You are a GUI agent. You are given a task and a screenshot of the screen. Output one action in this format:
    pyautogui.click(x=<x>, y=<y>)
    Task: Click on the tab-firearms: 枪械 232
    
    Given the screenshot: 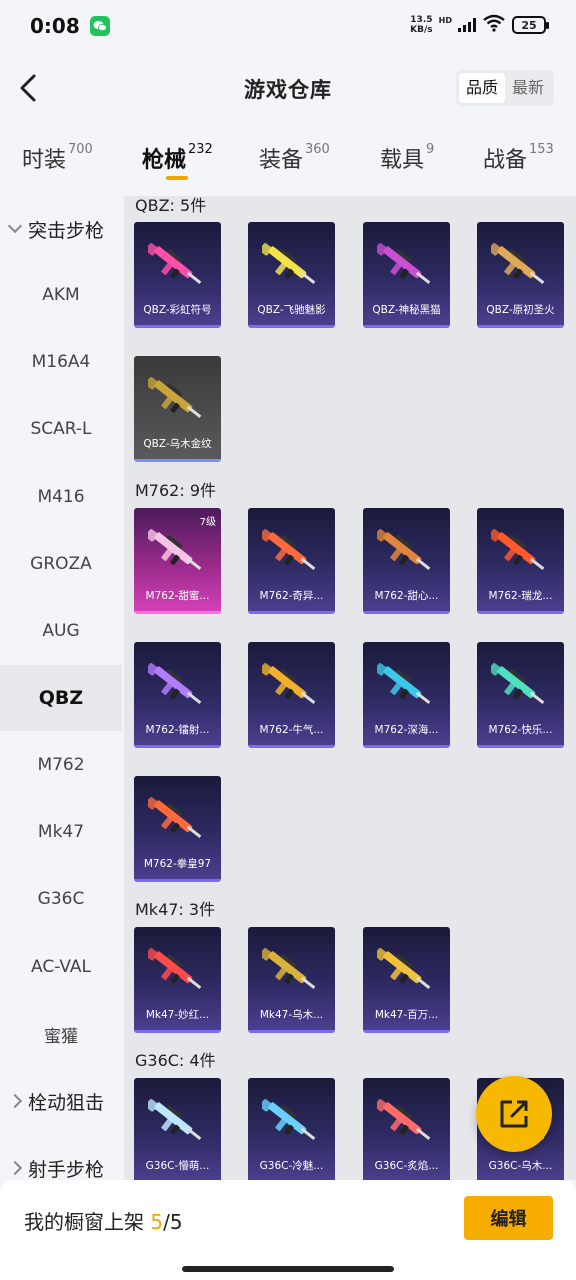 What is the action you would take?
    pyautogui.click(x=177, y=158)
    